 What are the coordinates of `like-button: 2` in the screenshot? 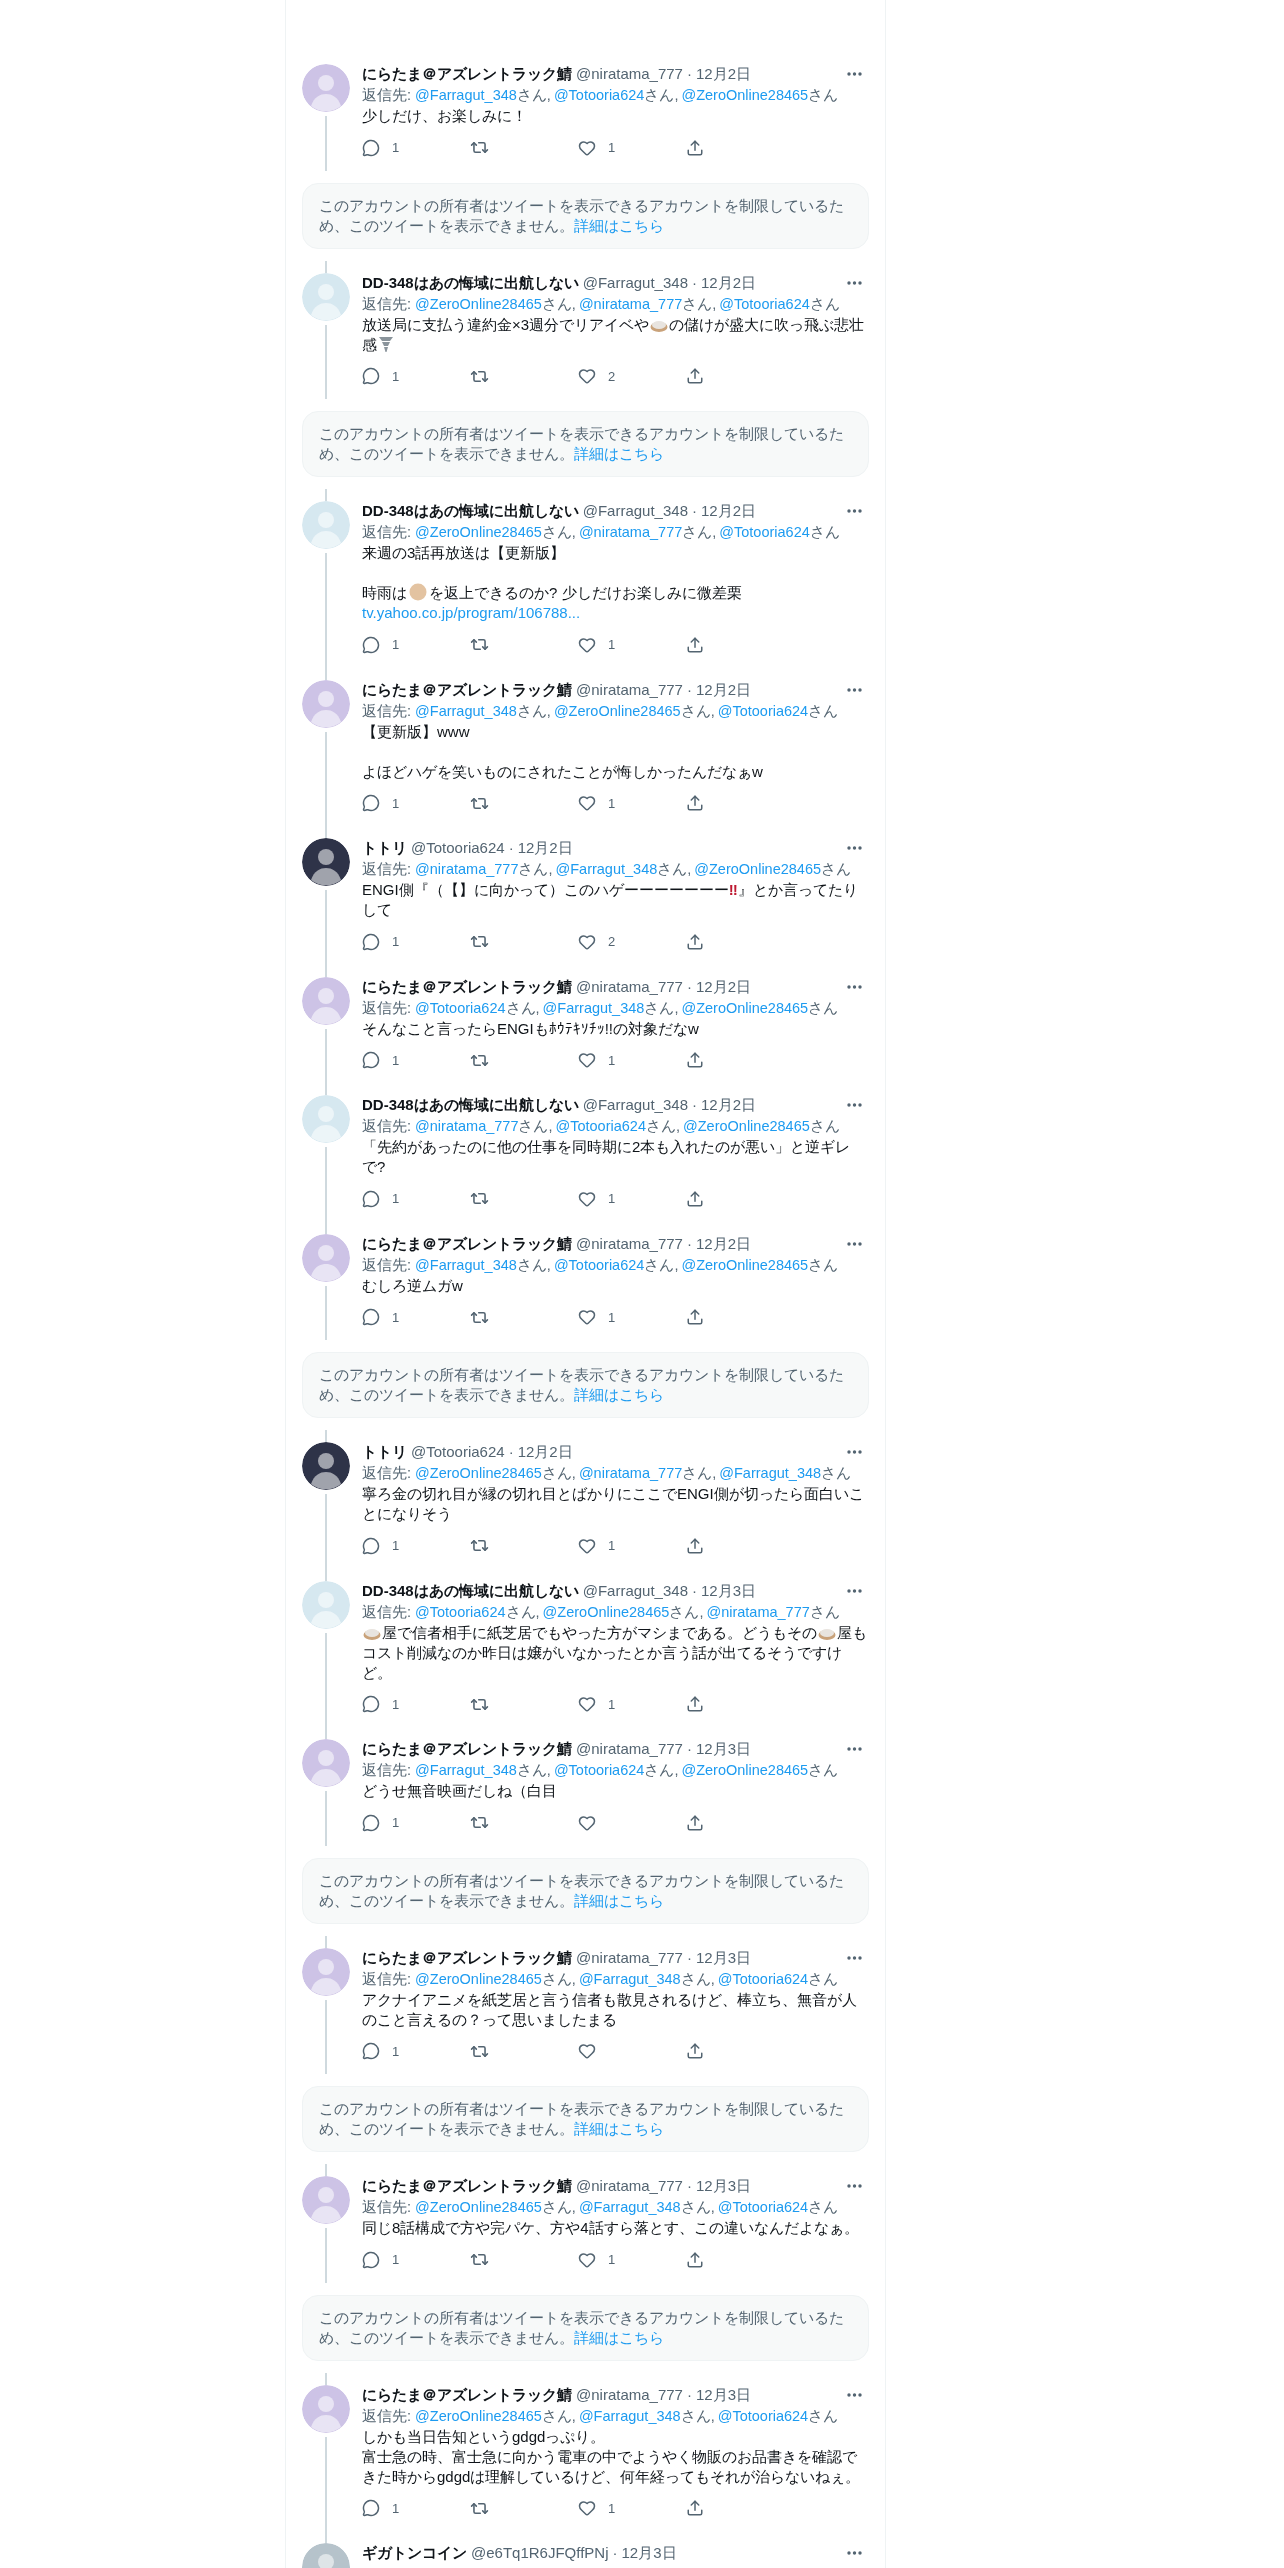 It's located at (632, 376).